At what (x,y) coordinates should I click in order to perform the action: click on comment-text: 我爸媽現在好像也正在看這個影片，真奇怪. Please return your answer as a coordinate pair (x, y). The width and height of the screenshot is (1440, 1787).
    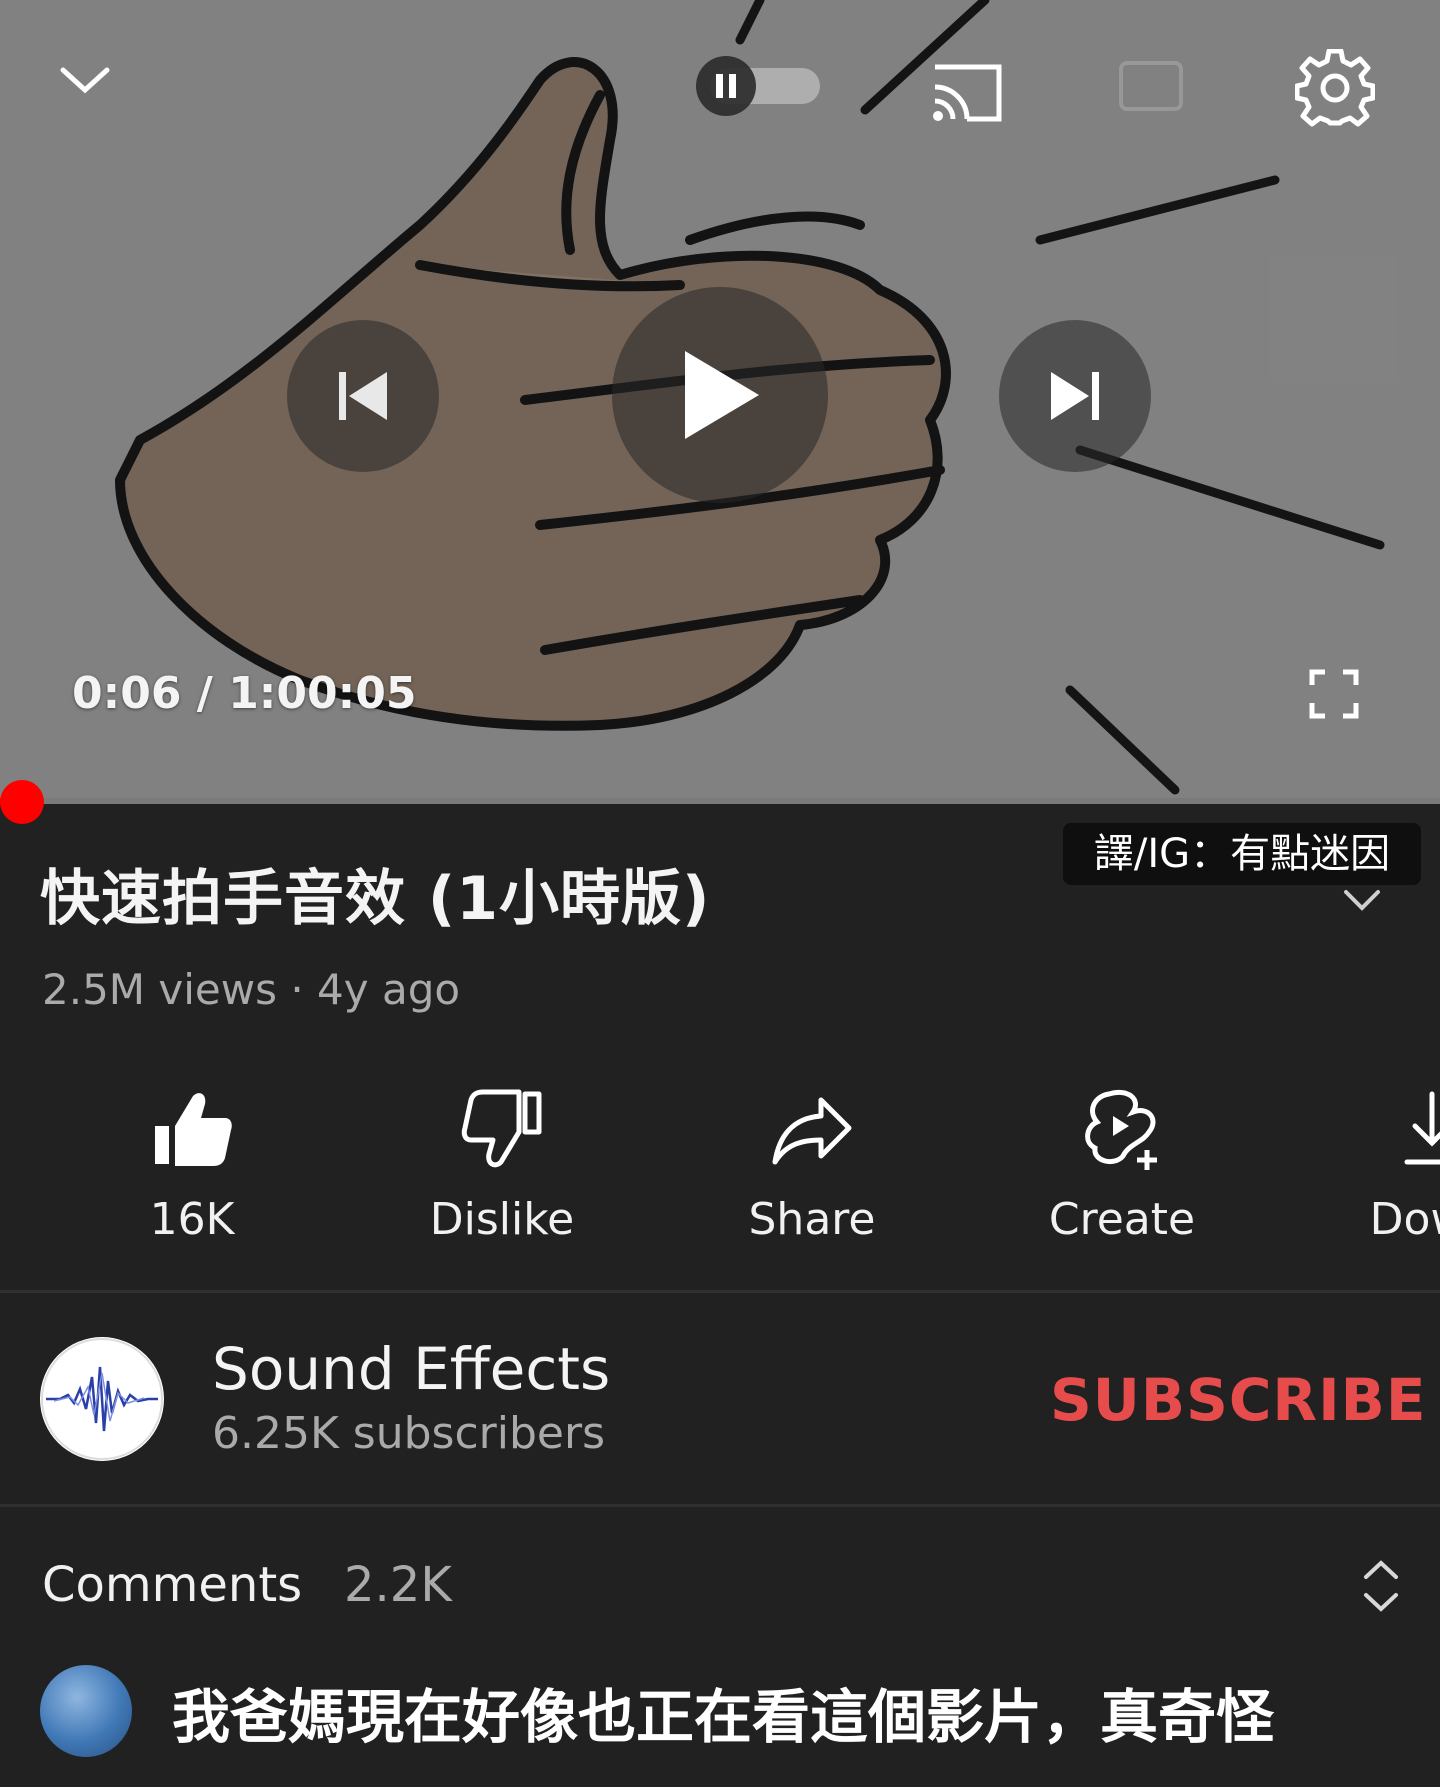
    Looking at the image, I should click on (723, 1717).